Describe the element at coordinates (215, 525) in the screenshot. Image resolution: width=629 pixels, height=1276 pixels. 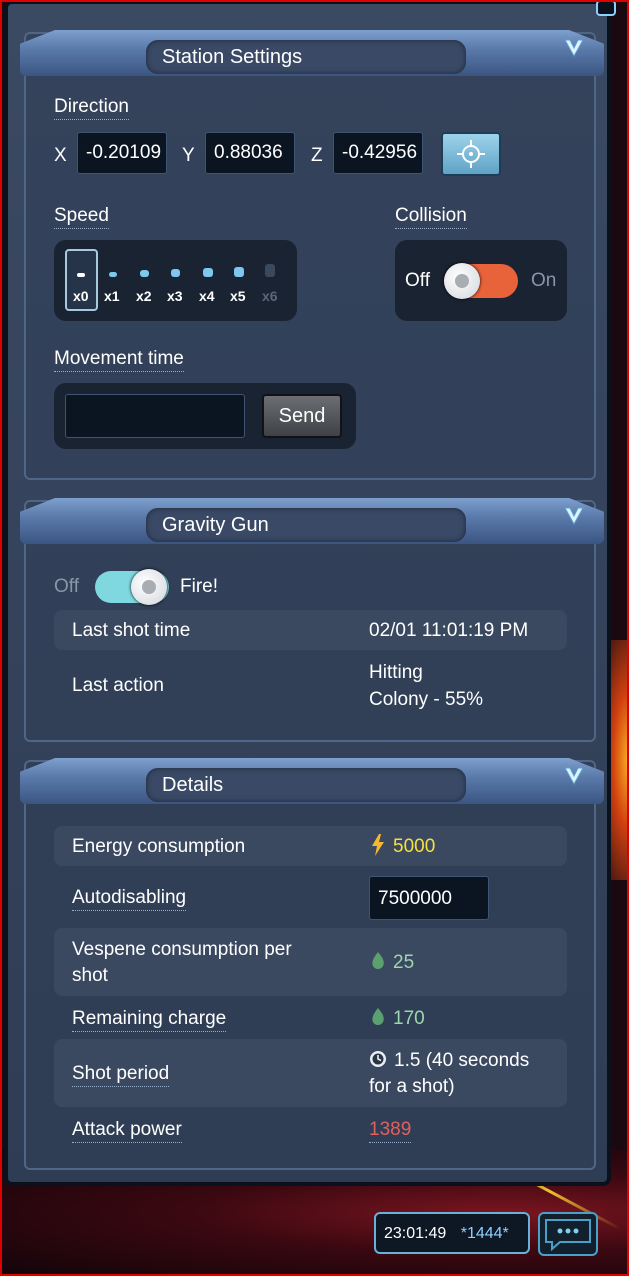
I see `section-title: Gravity Gun` at that location.